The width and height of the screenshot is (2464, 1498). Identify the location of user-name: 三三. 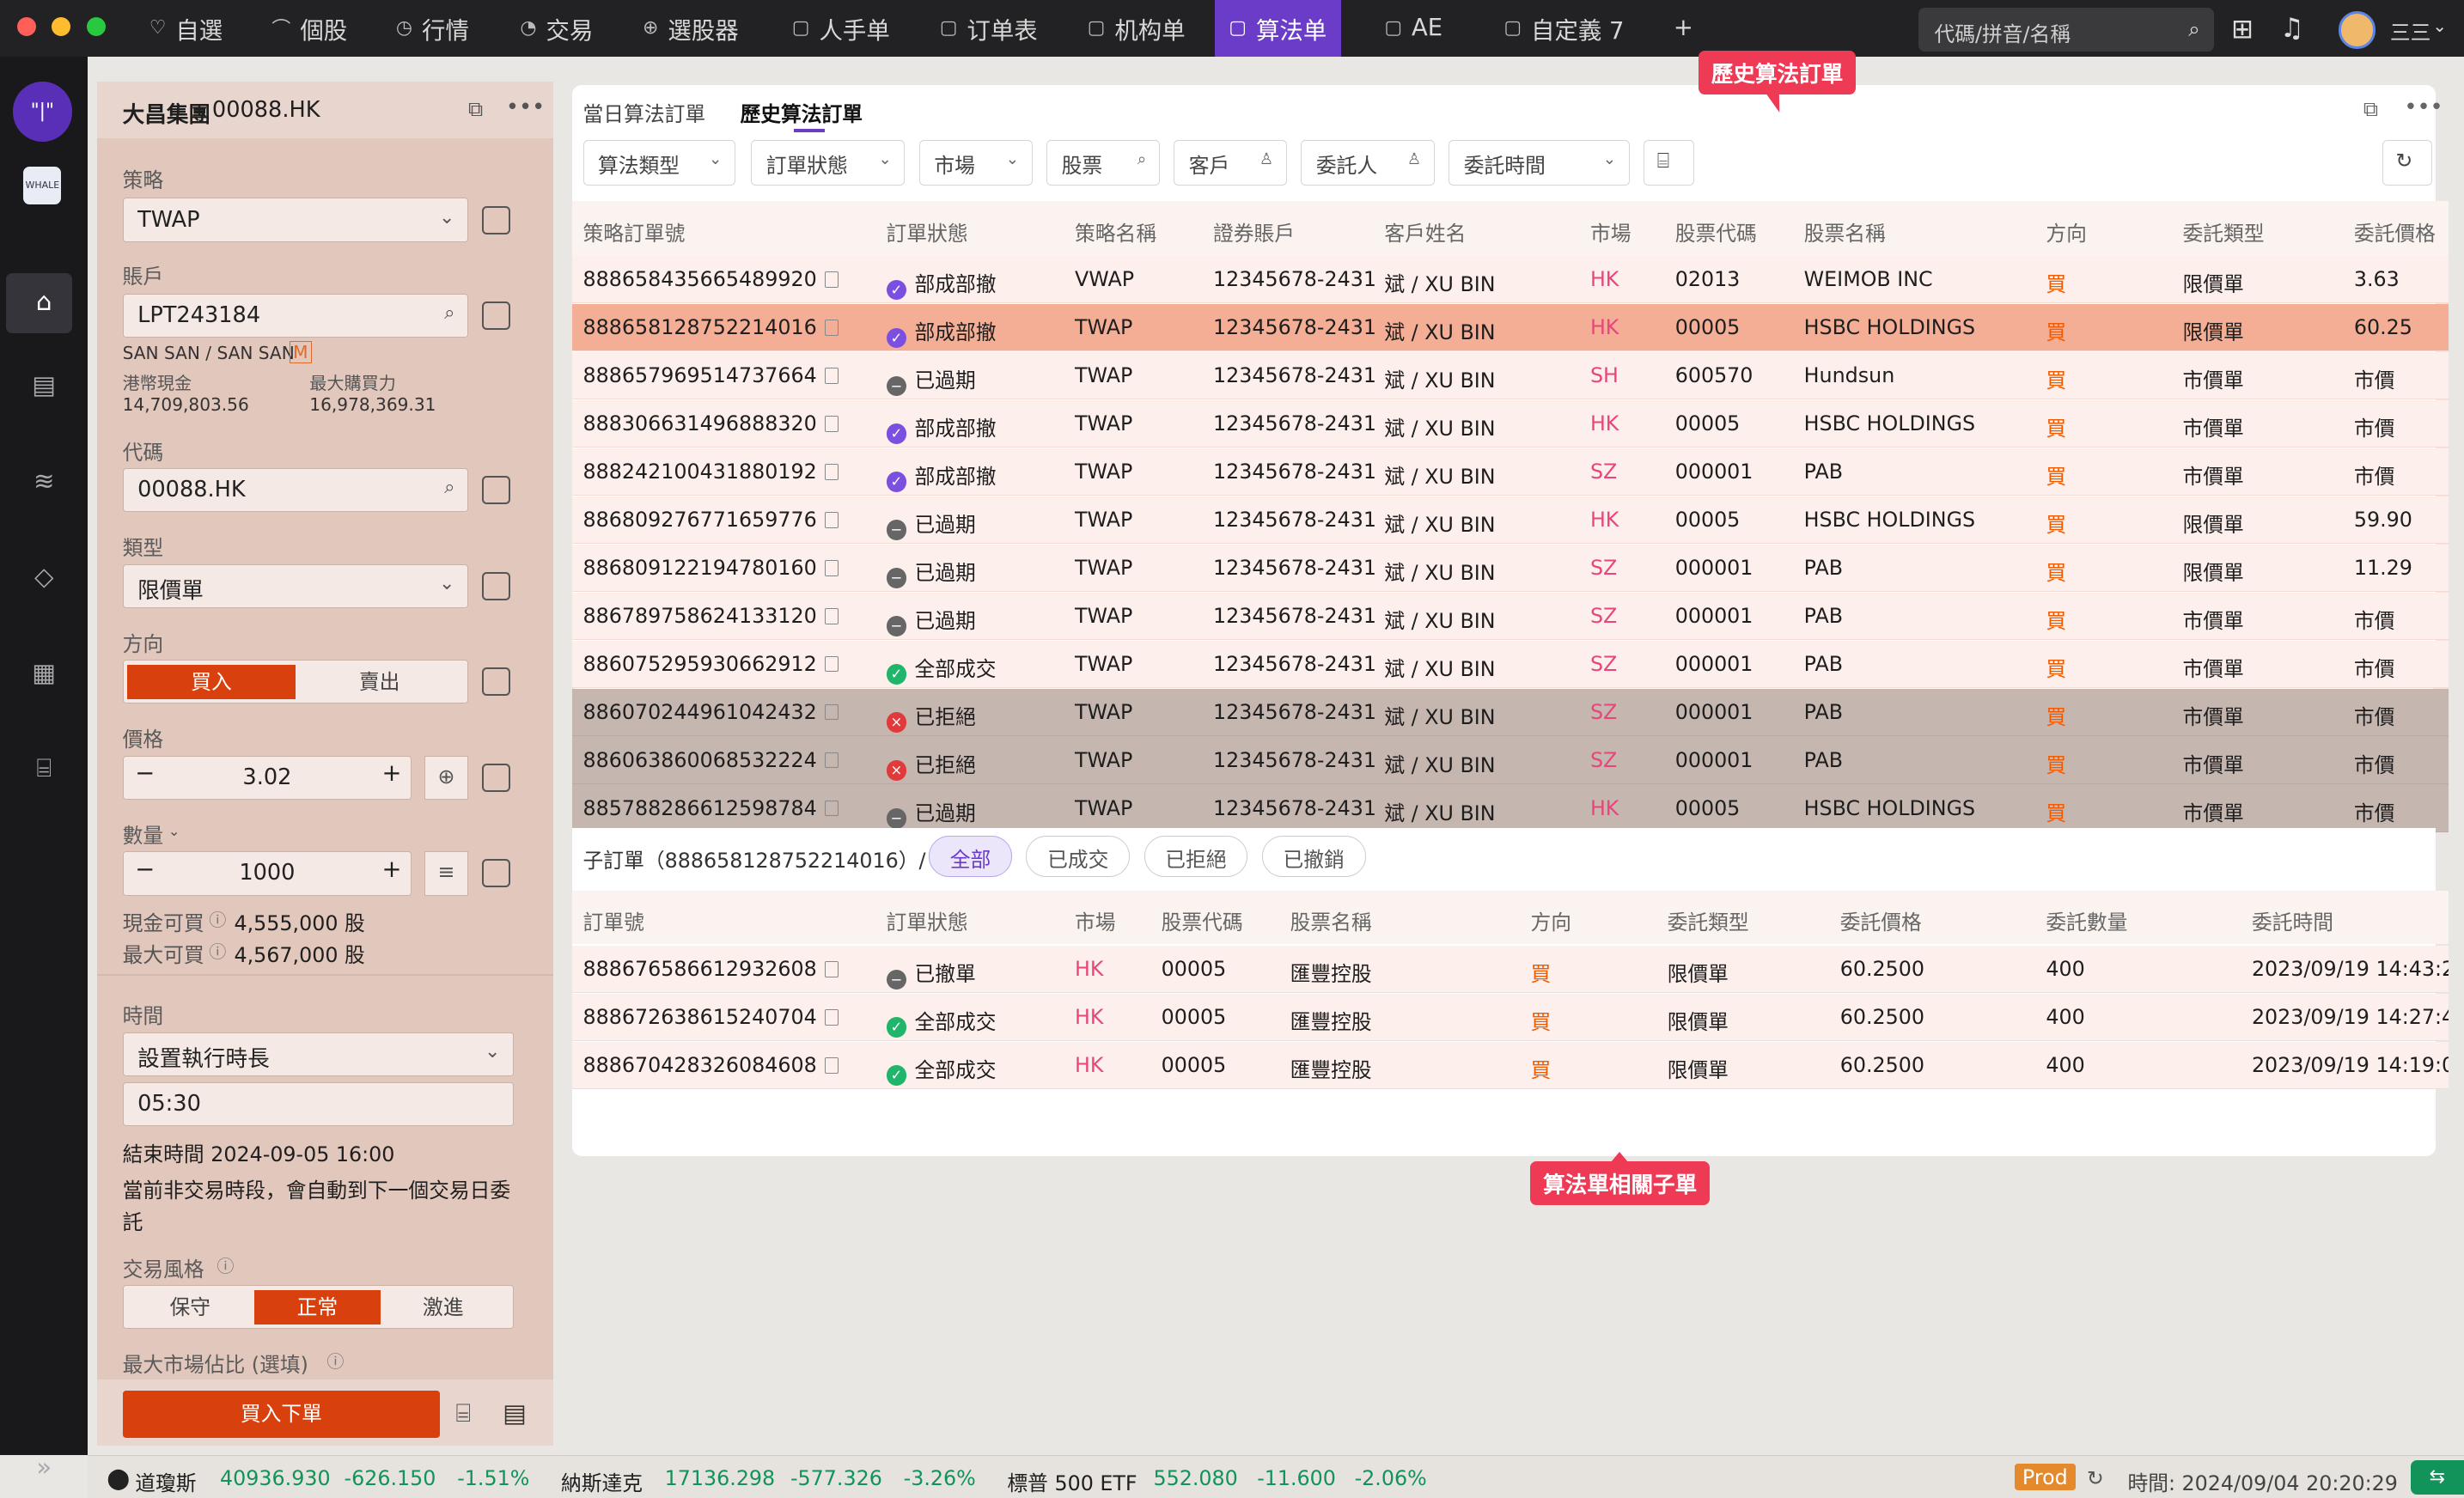
(2410, 31).